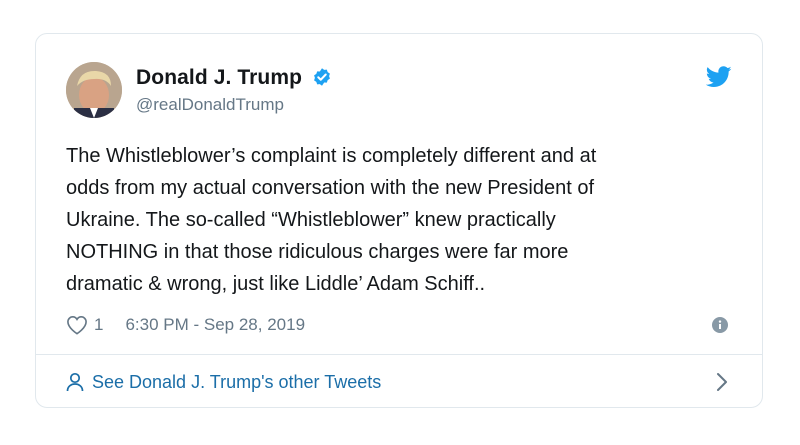 The image size is (800, 445). Describe the element at coordinates (75, 382) in the screenshot. I see `person-icon` at that location.